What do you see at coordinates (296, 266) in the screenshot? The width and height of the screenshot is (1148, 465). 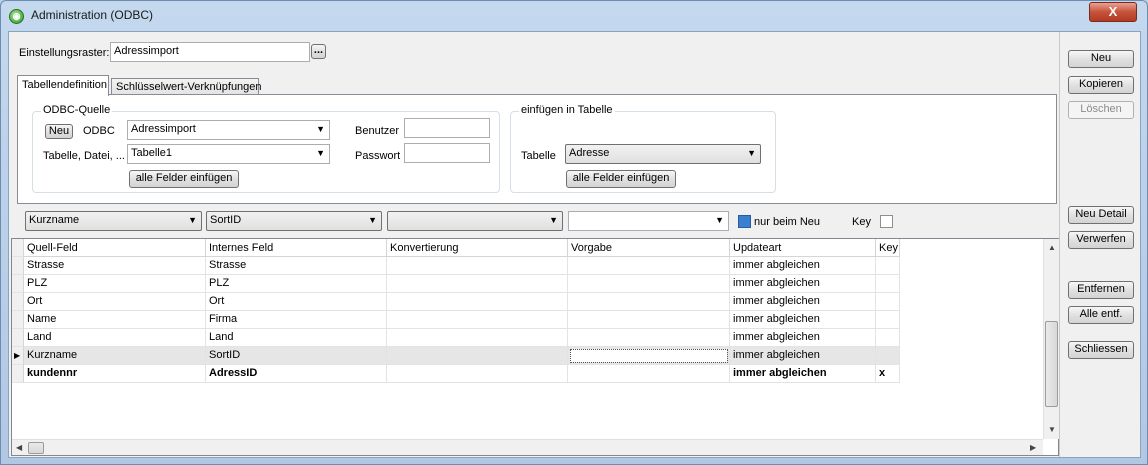 I see `cell-internes-feld: Strasse` at bounding box center [296, 266].